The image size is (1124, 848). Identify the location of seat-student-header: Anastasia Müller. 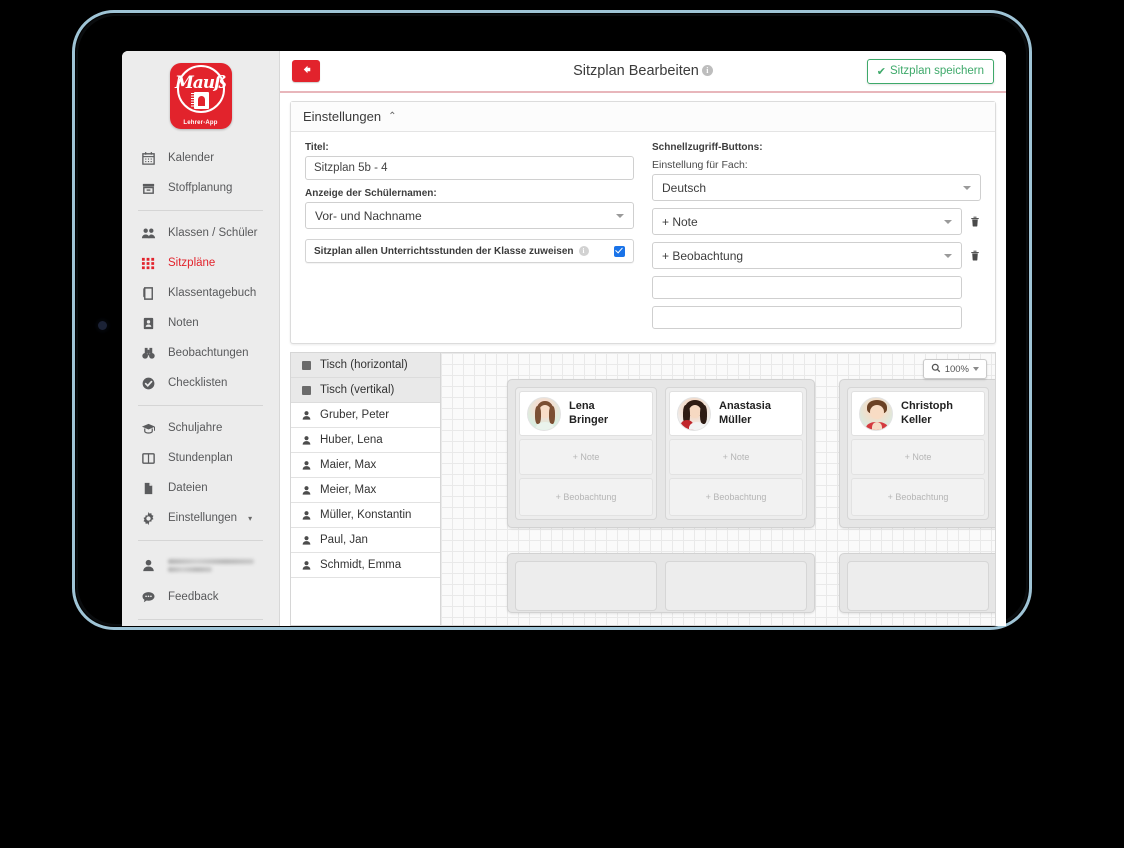
(736, 413).